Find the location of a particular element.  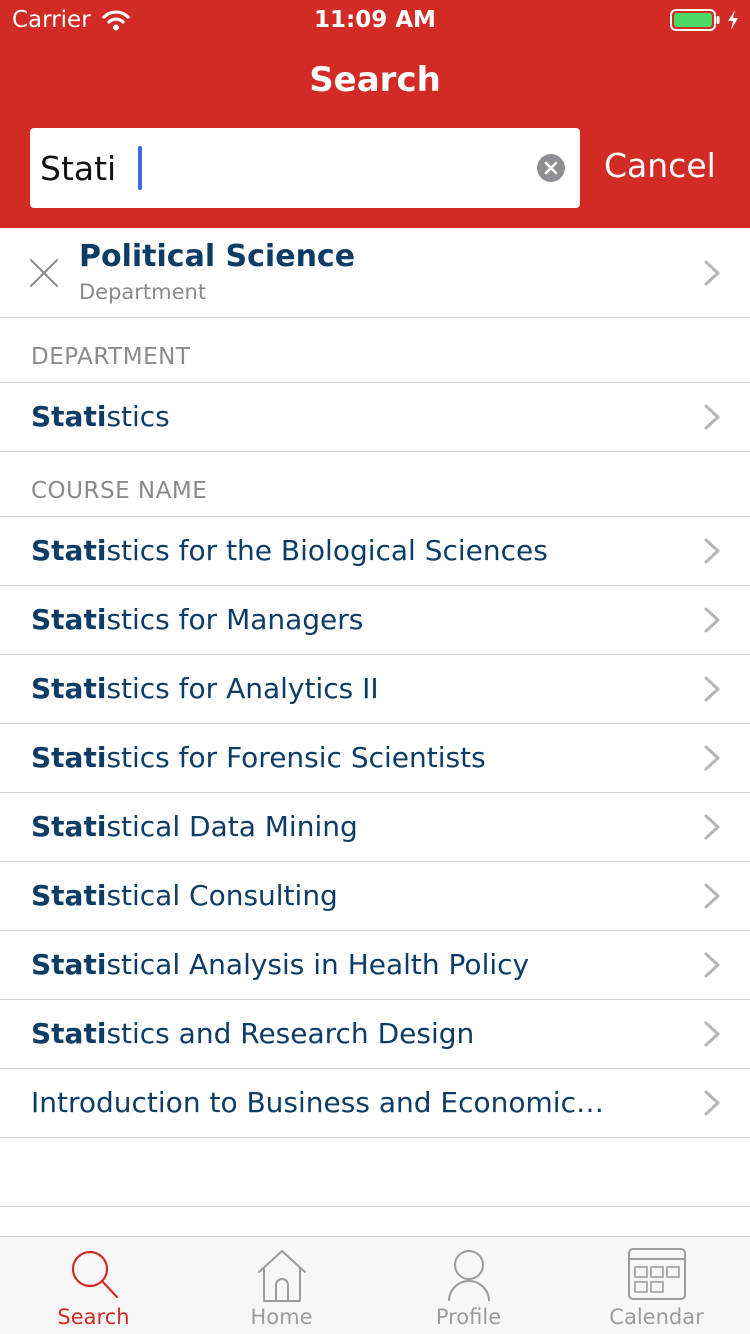

tab-label: Home is located at coordinates (281, 1317).